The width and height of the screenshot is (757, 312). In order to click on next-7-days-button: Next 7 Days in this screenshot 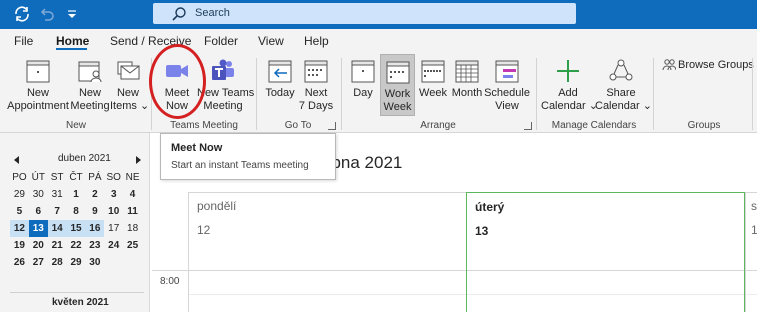, I will do `click(316, 85)`.